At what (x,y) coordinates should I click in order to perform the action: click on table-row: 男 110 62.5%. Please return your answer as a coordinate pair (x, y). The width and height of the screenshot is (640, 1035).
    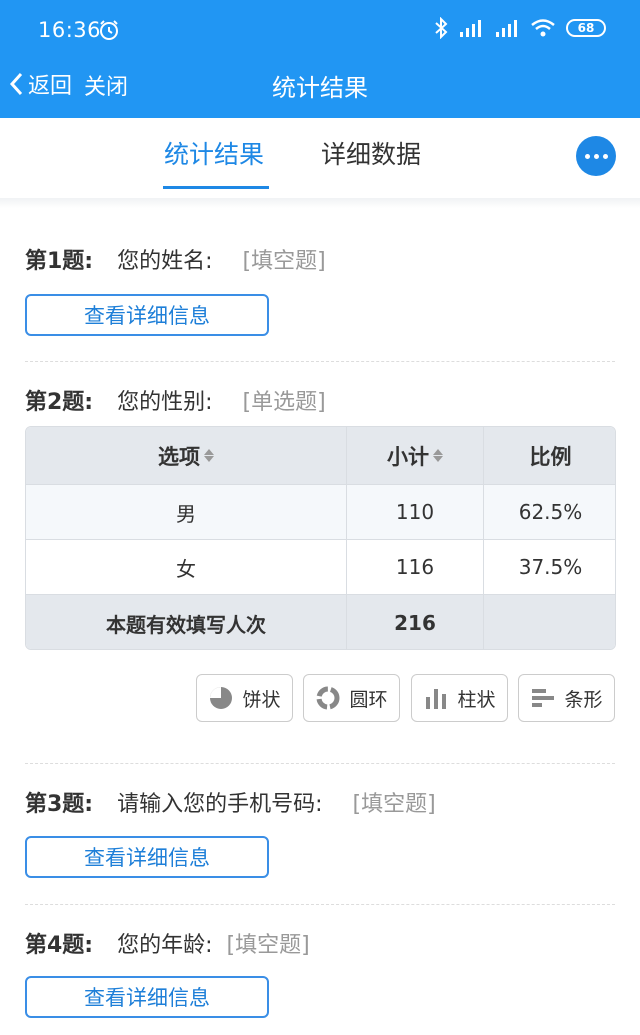
    Looking at the image, I should click on (320, 511).